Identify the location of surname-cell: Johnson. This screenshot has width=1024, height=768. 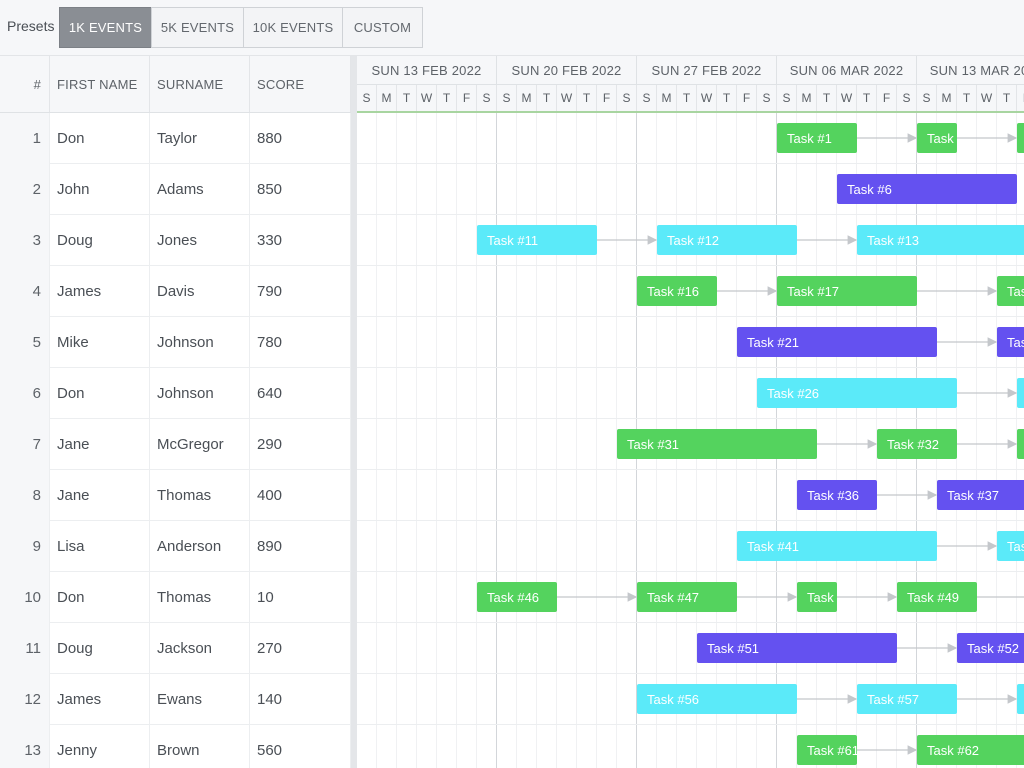
(200, 342).